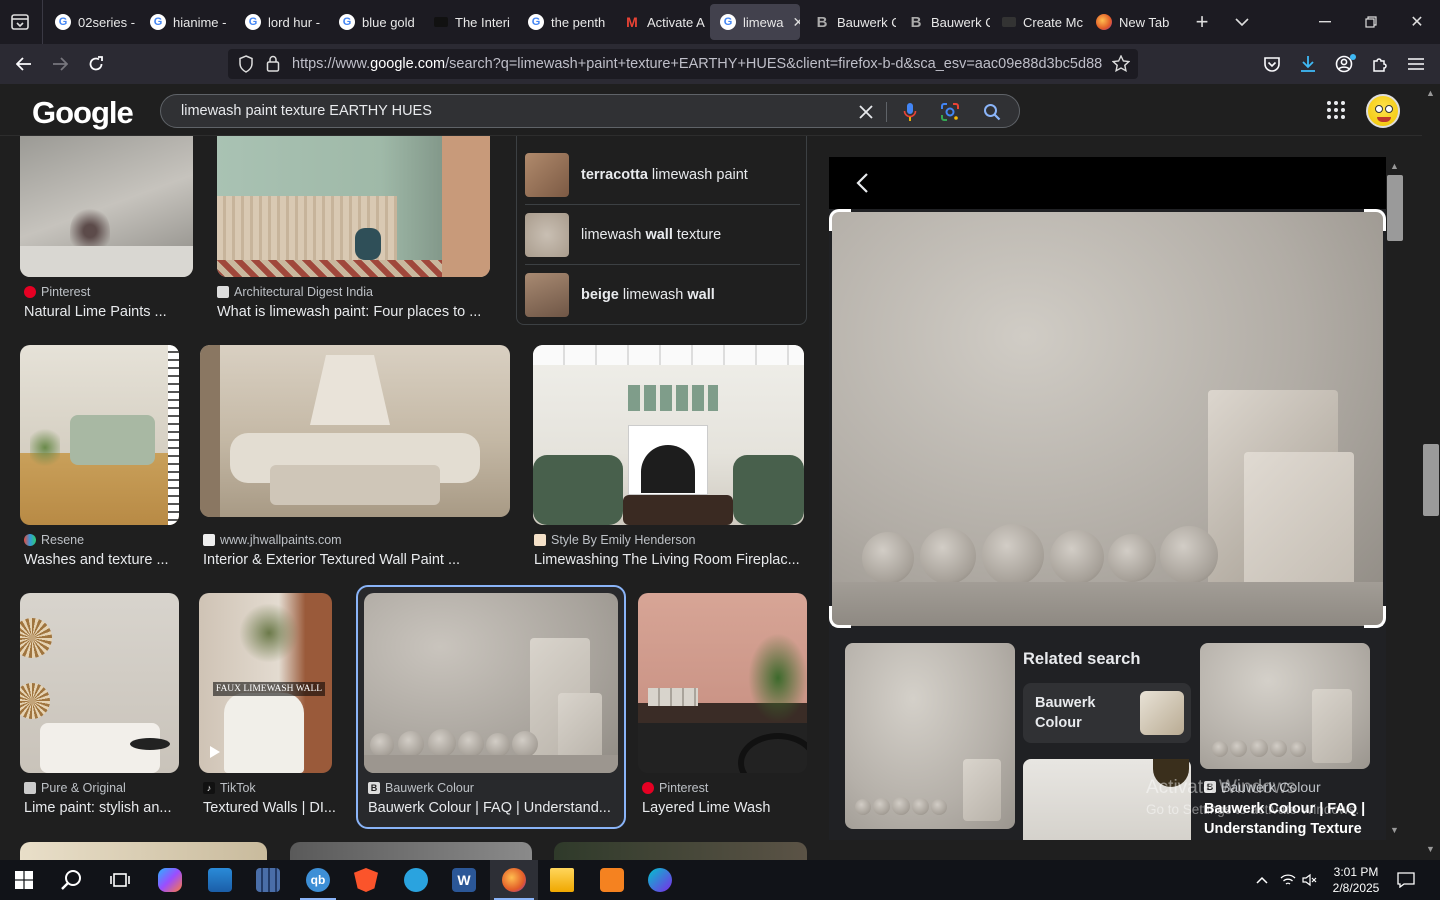 The height and width of the screenshot is (900, 1440). I want to click on qbittorrent-icon: qb, so click(318, 880).